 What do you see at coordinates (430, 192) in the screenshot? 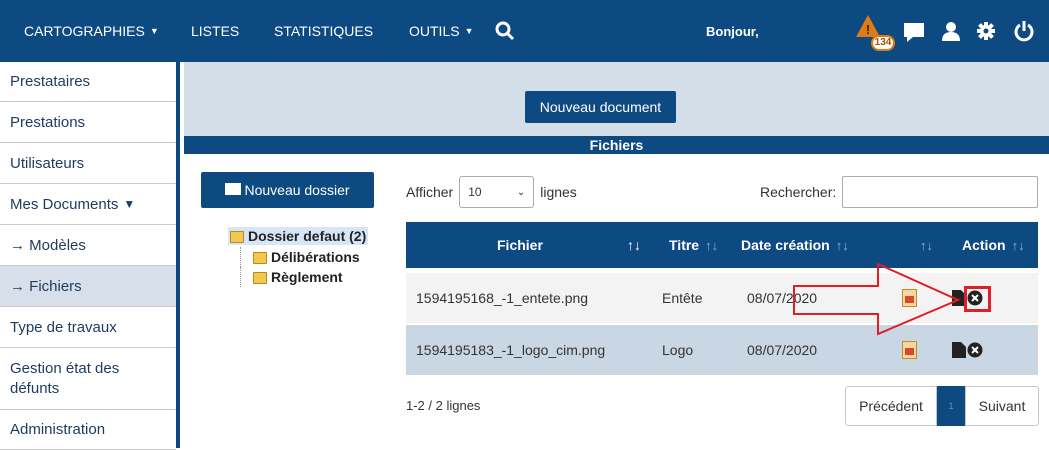
I see `show-label: Afficher` at bounding box center [430, 192].